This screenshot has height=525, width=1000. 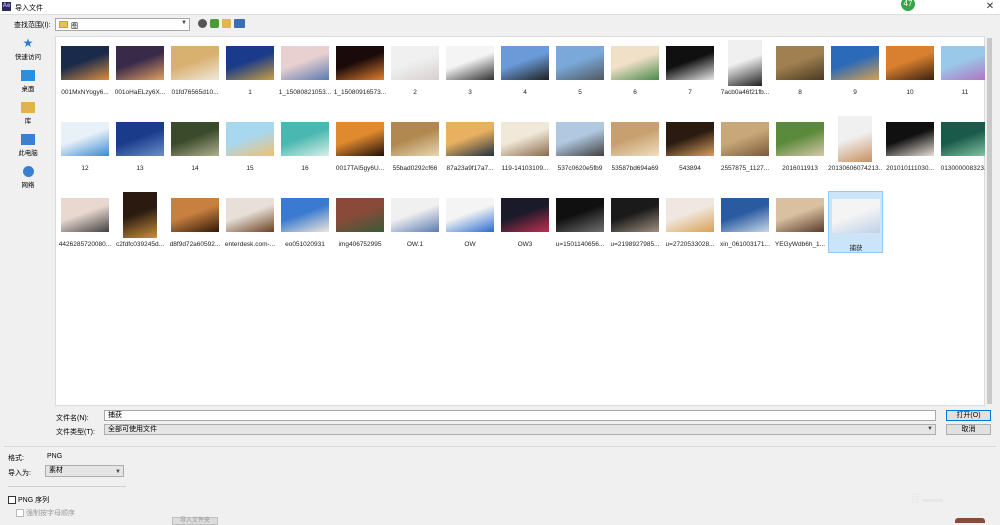 I want to click on file-item: 6, so click(x=635, y=68).